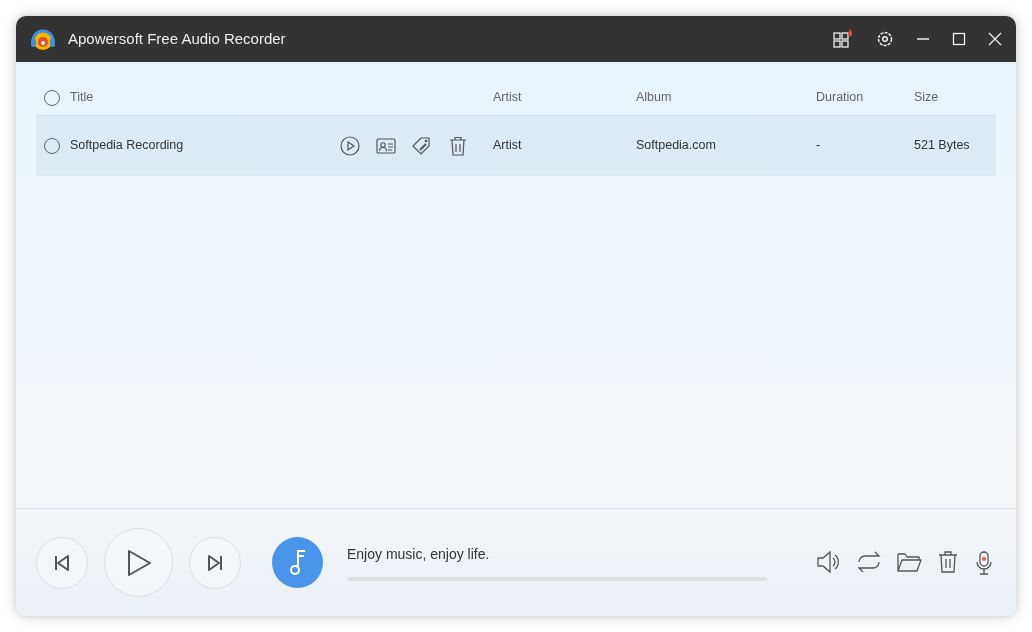 The height and width of the screenshot is (632, 1032). What do you see at coordinates (995, 39) in the screenshot?
I see `close-icon` at bounding box center [995, 39].